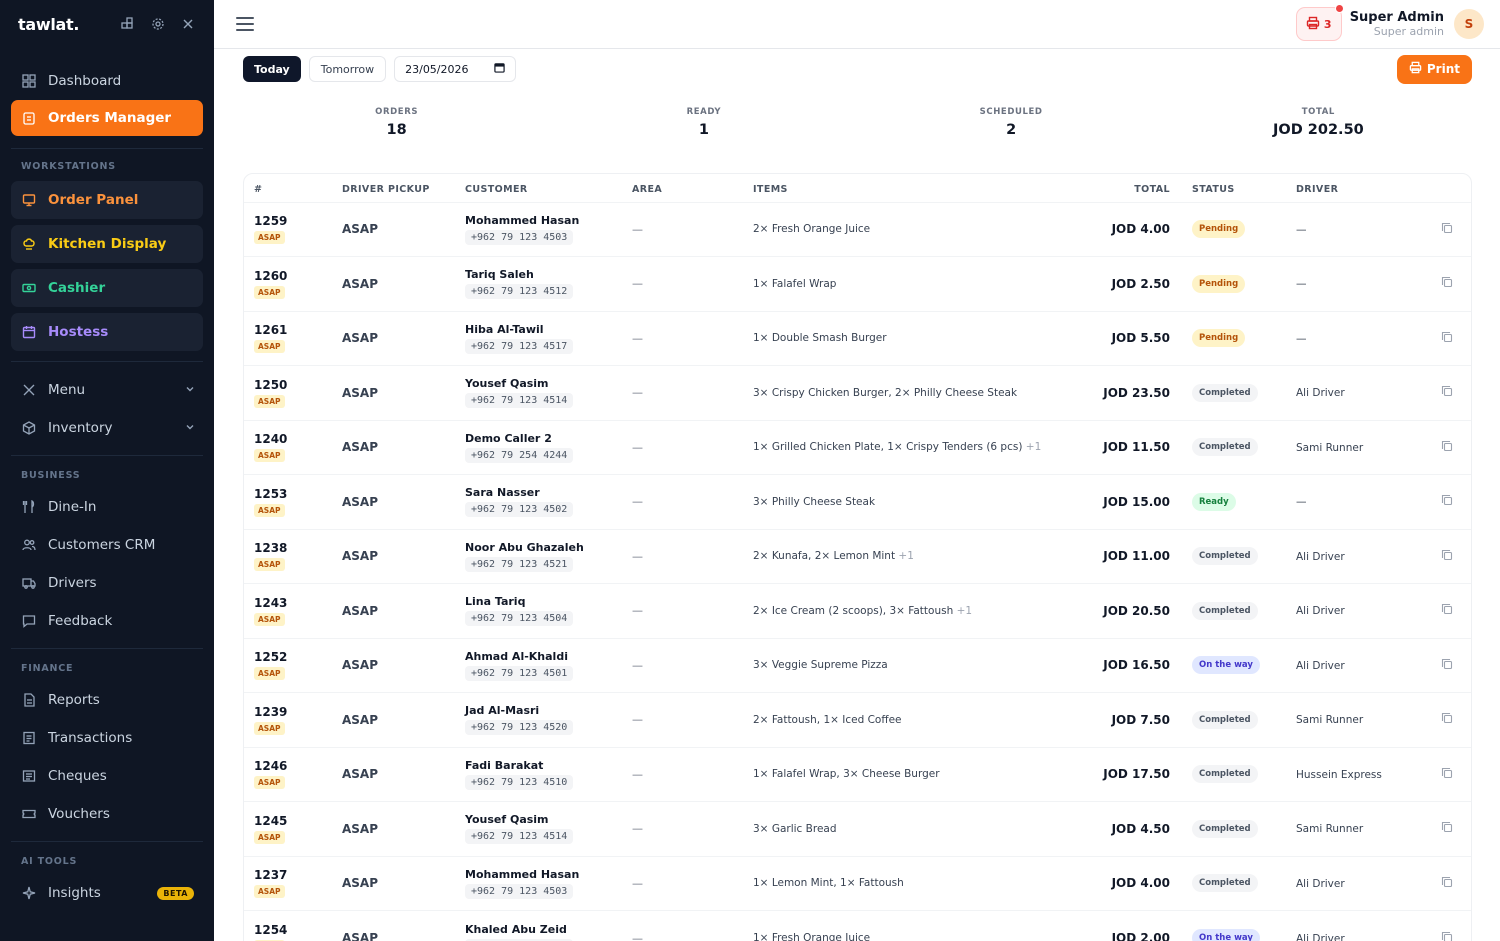 The image size is (1500, 941). Describe the element at coordinates (455, 69) in the screenshot. I see `date-picker: 23/05/2026` at that location.